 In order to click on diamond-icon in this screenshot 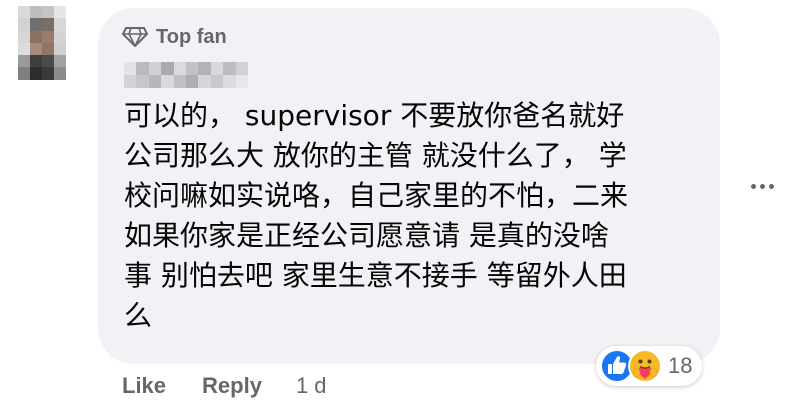, I will do `click(135, 37)`.